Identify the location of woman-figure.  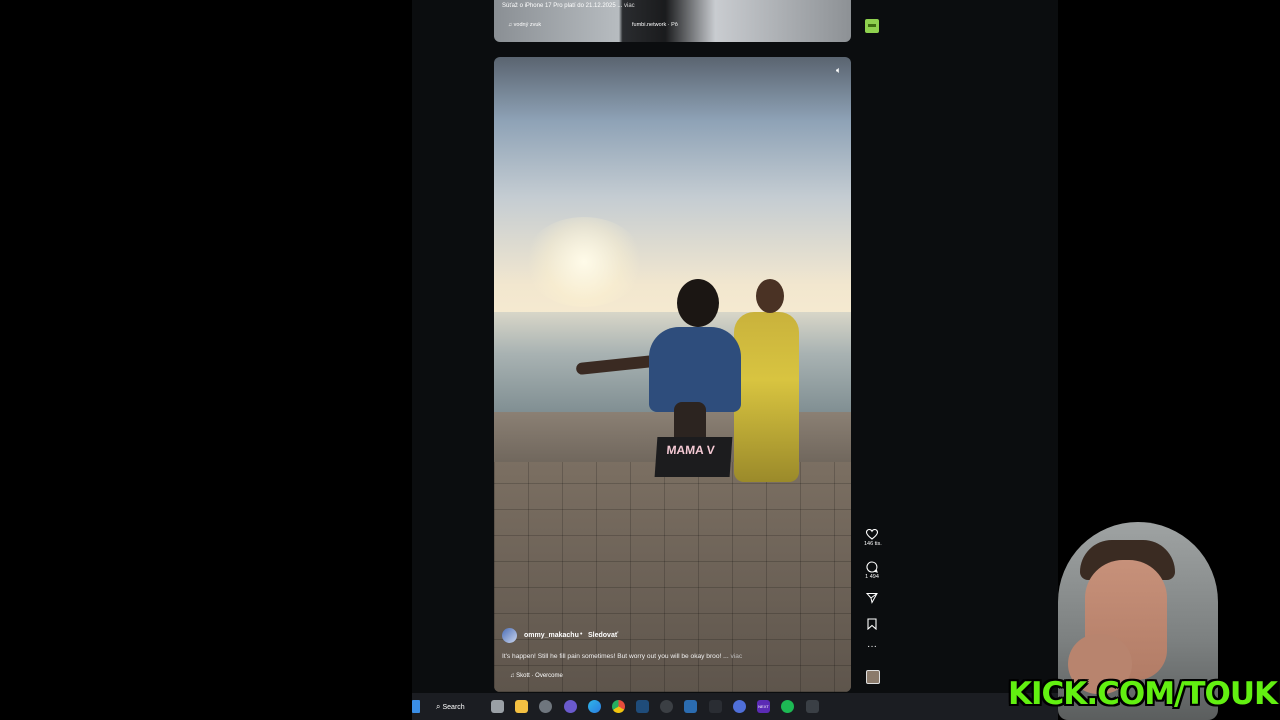
(766, 397).